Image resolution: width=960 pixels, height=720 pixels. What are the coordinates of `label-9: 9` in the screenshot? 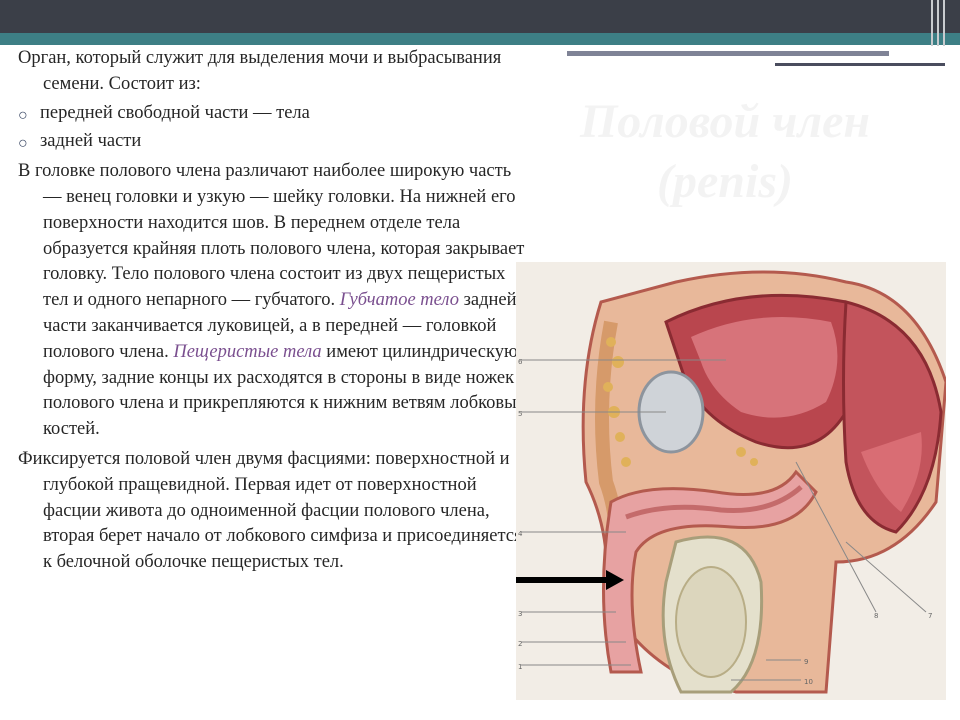 It's located at (806, 662).